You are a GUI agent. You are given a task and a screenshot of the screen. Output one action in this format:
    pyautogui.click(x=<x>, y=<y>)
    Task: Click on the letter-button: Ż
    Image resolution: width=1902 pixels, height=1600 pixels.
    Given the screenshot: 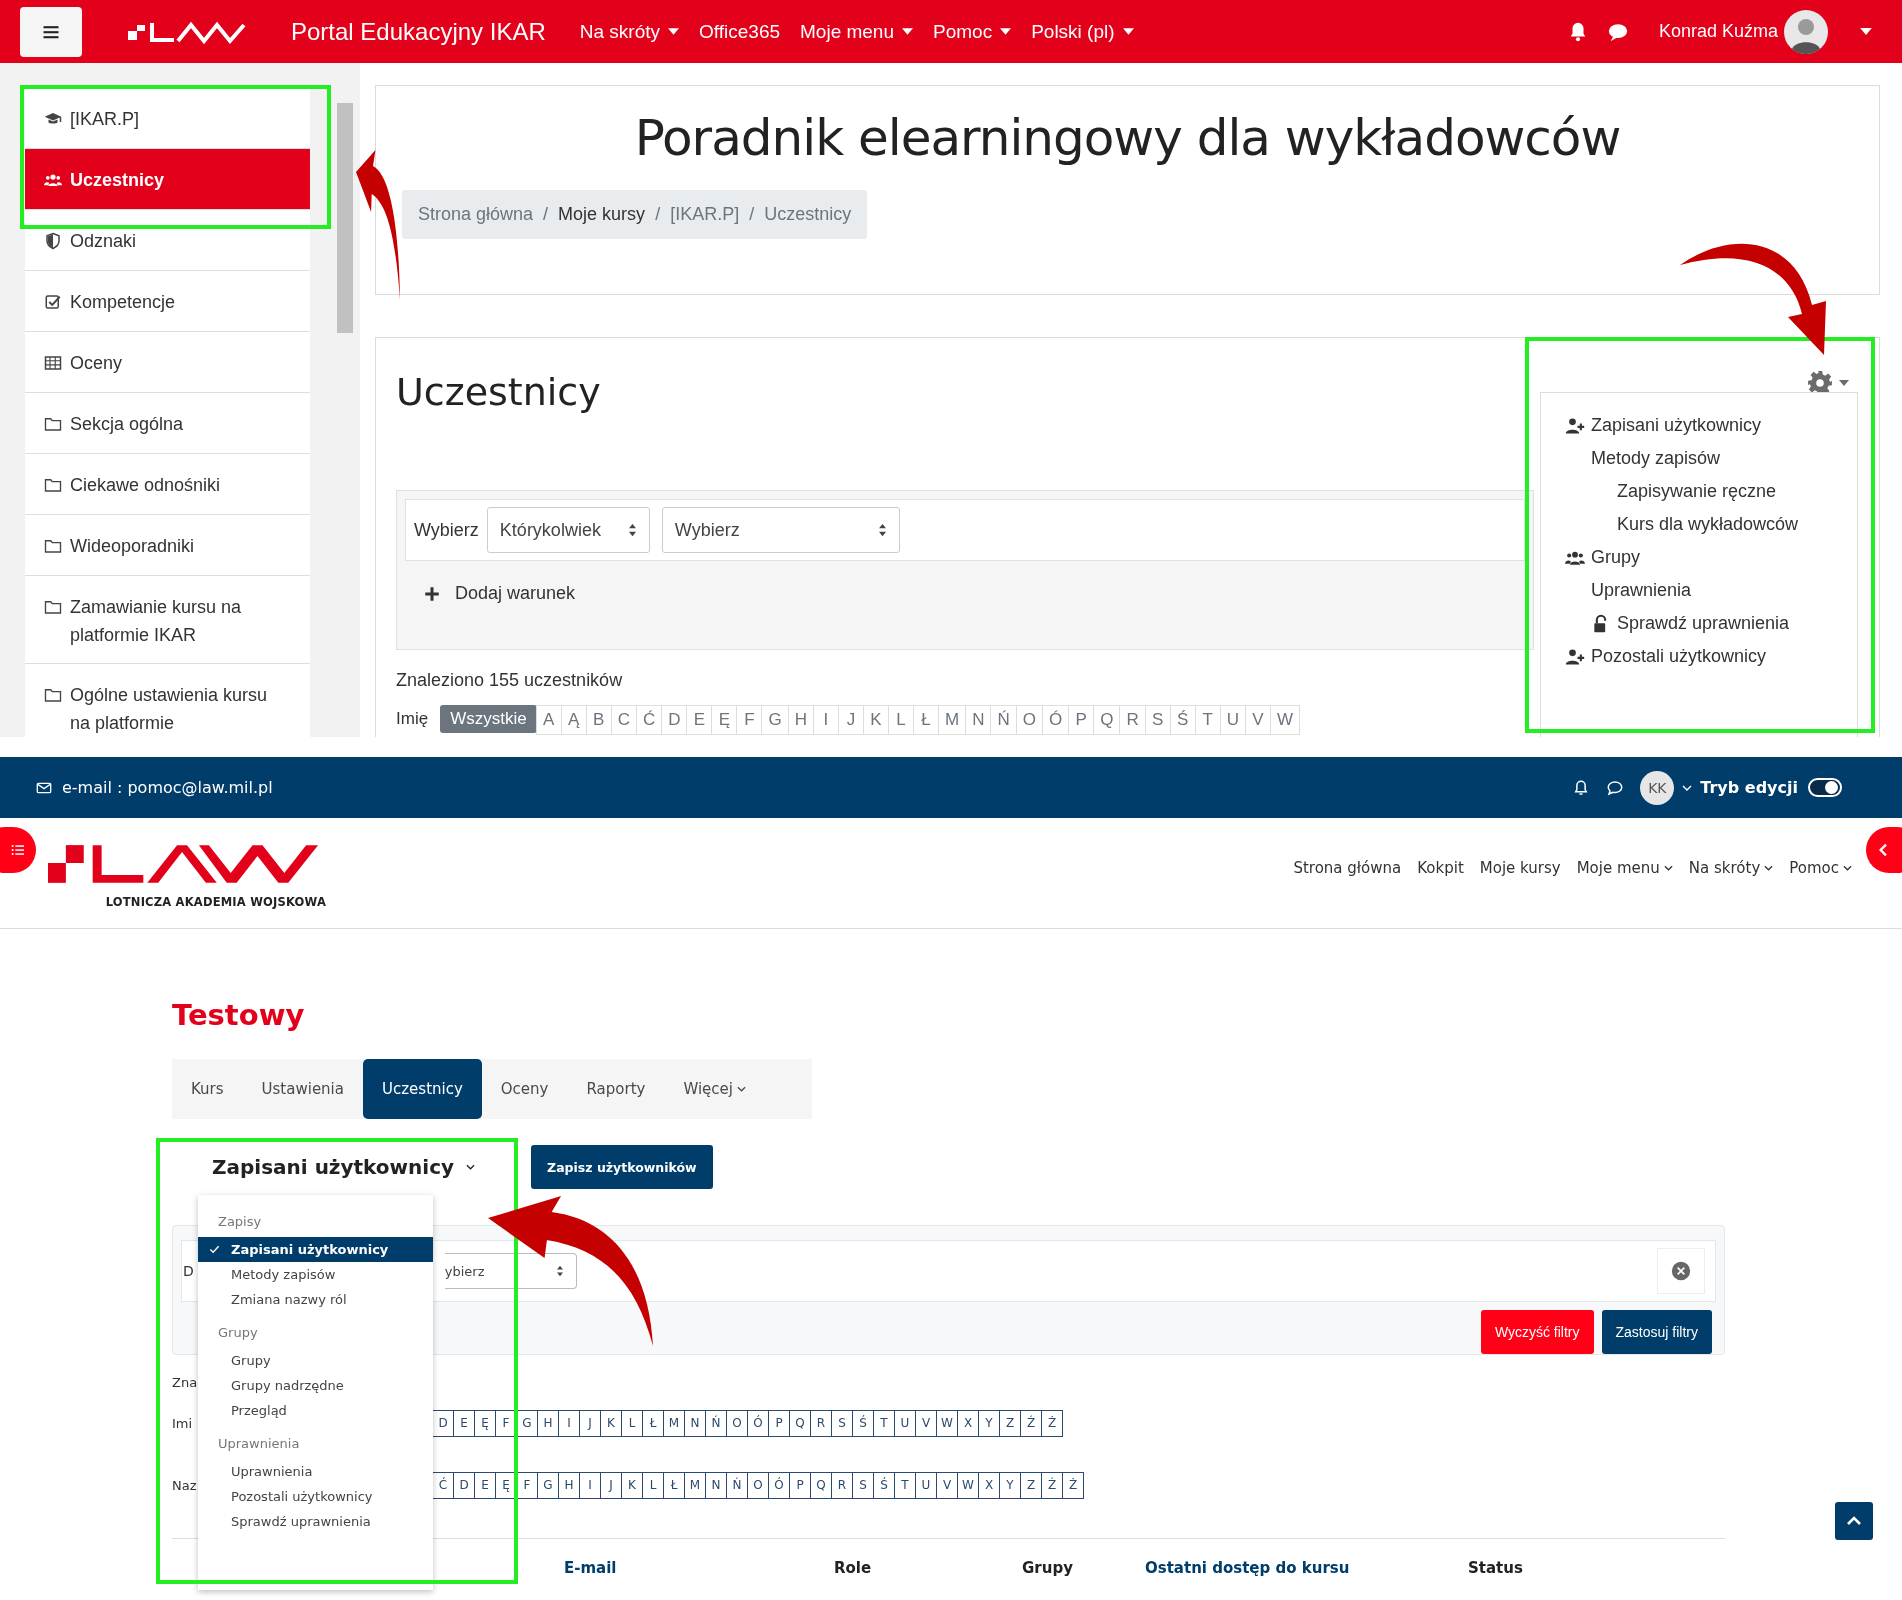 What is the action you would take?
    pyautogui.click(x=1052, y=1423)
    